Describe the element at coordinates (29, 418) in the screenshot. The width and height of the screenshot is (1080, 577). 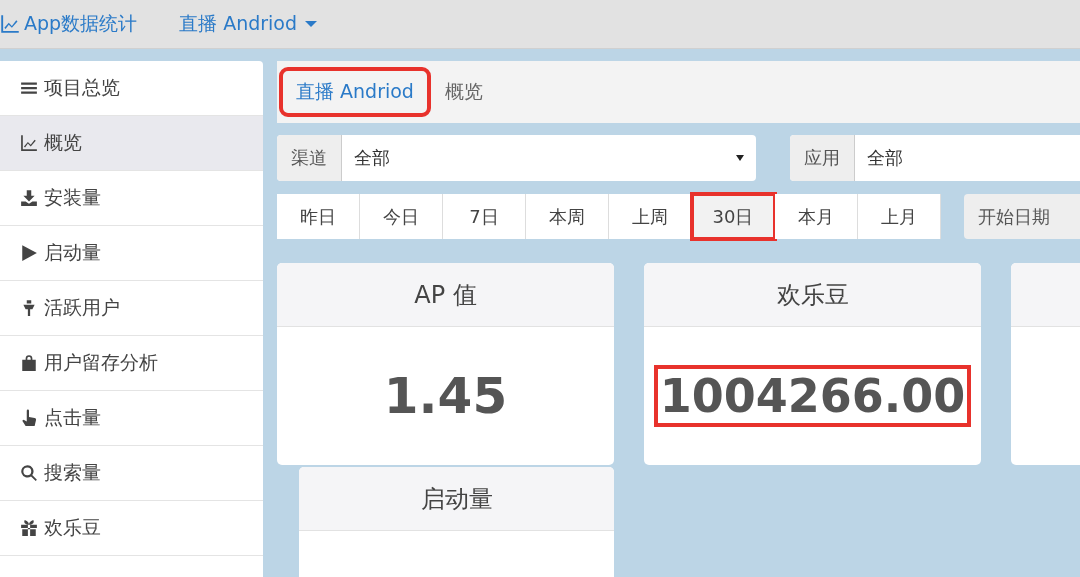
I see `hand-icon` at that location.